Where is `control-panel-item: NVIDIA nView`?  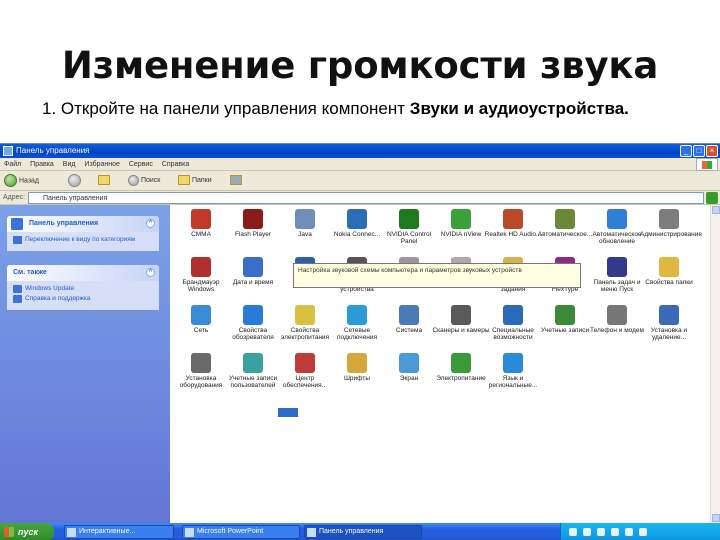
control-panel-item: NVIDIA nView is located at coordinates (461, 223).